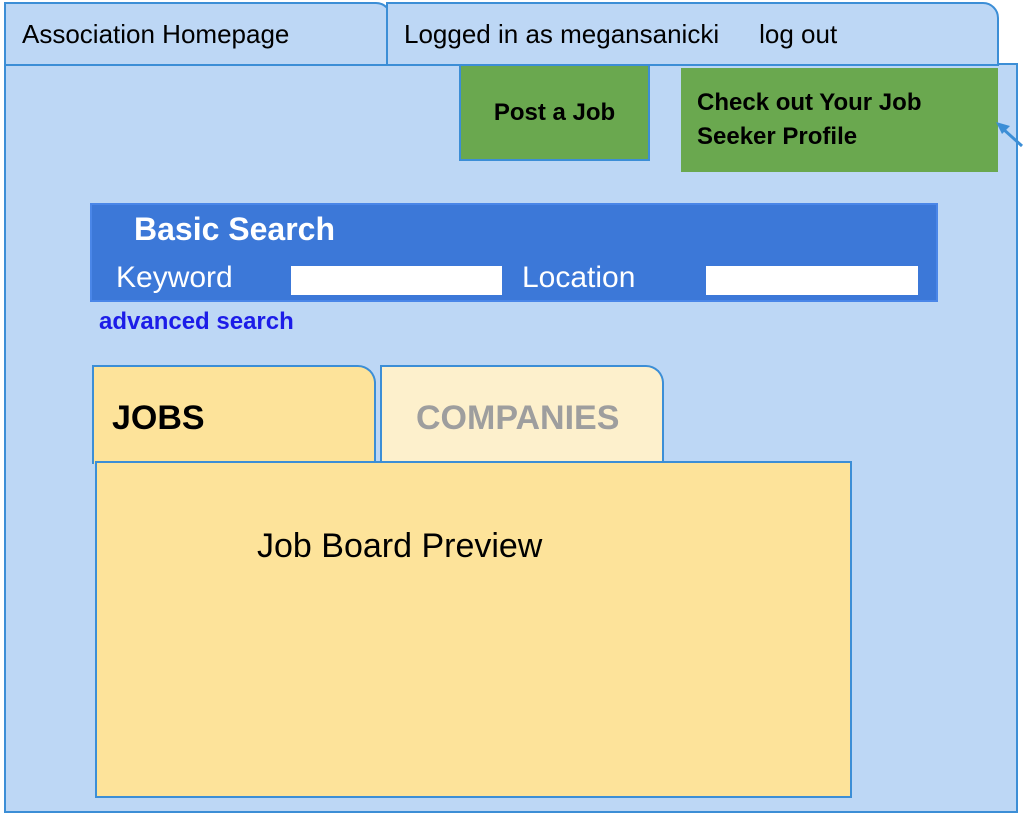  I want to click on association-homepage-tab: Association Homepage, so click(198, 34).